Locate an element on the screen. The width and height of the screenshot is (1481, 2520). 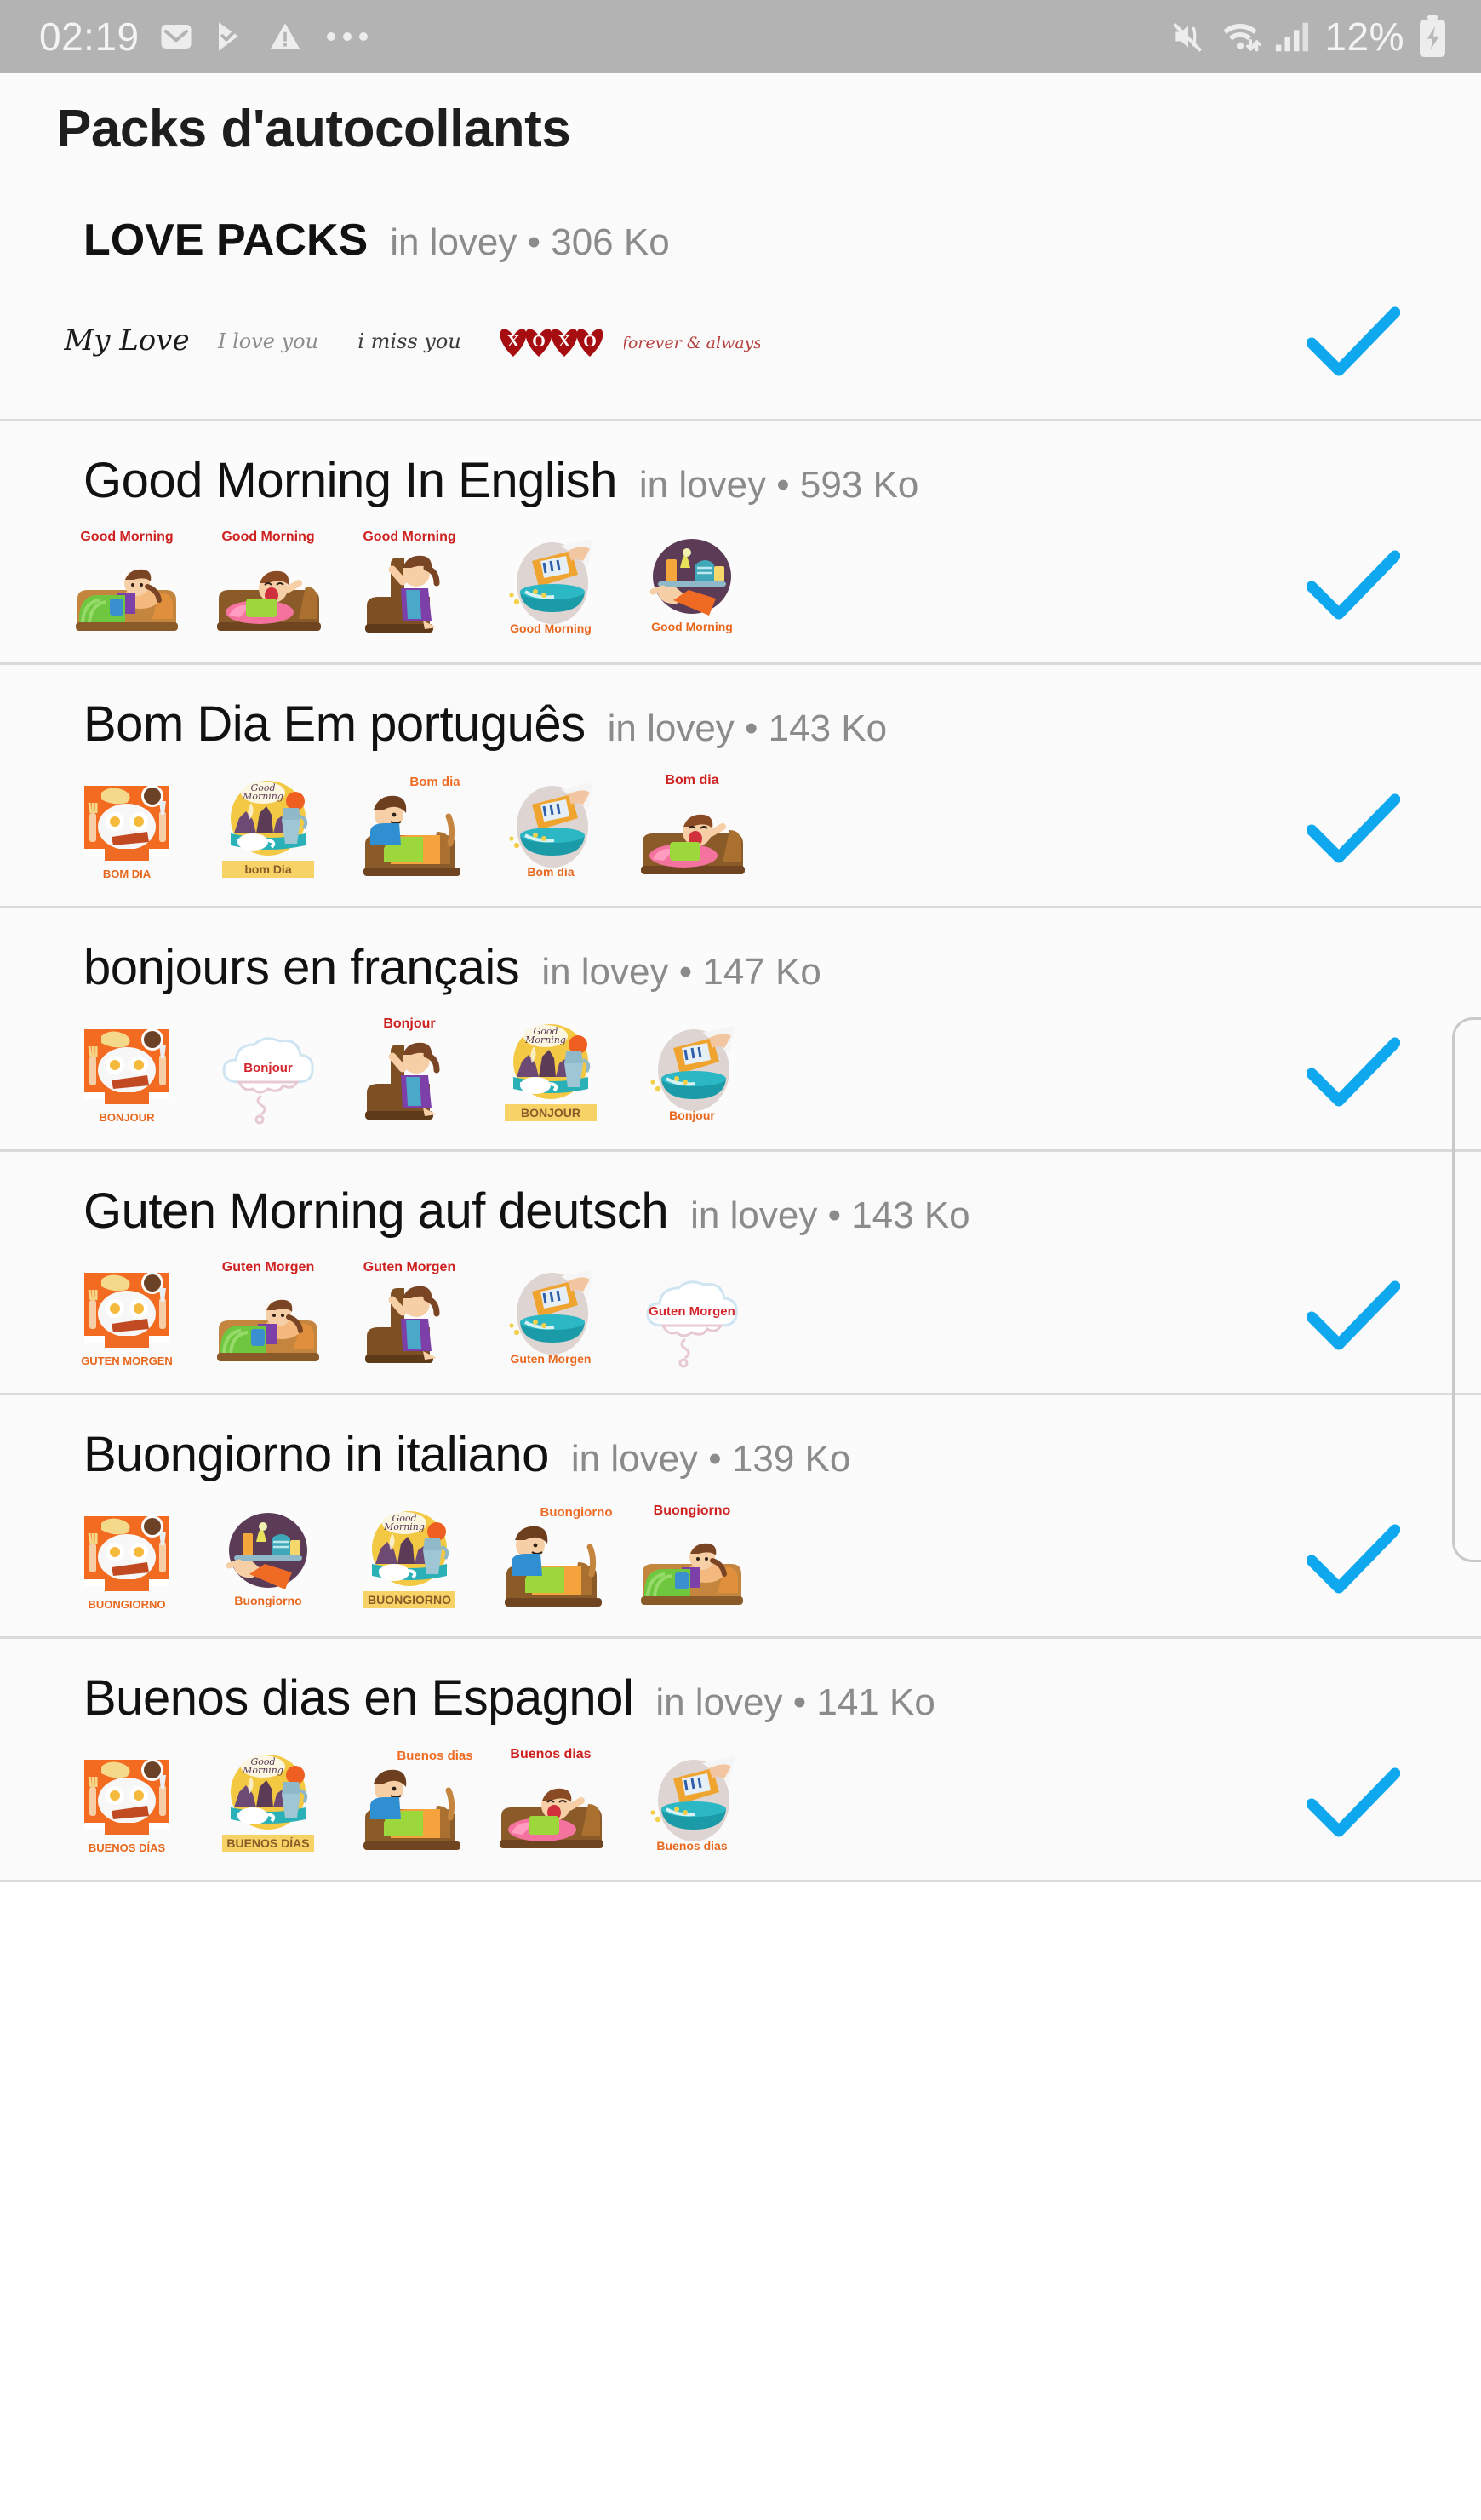
svg-text: i miss you is located at coordinates (409, 341).